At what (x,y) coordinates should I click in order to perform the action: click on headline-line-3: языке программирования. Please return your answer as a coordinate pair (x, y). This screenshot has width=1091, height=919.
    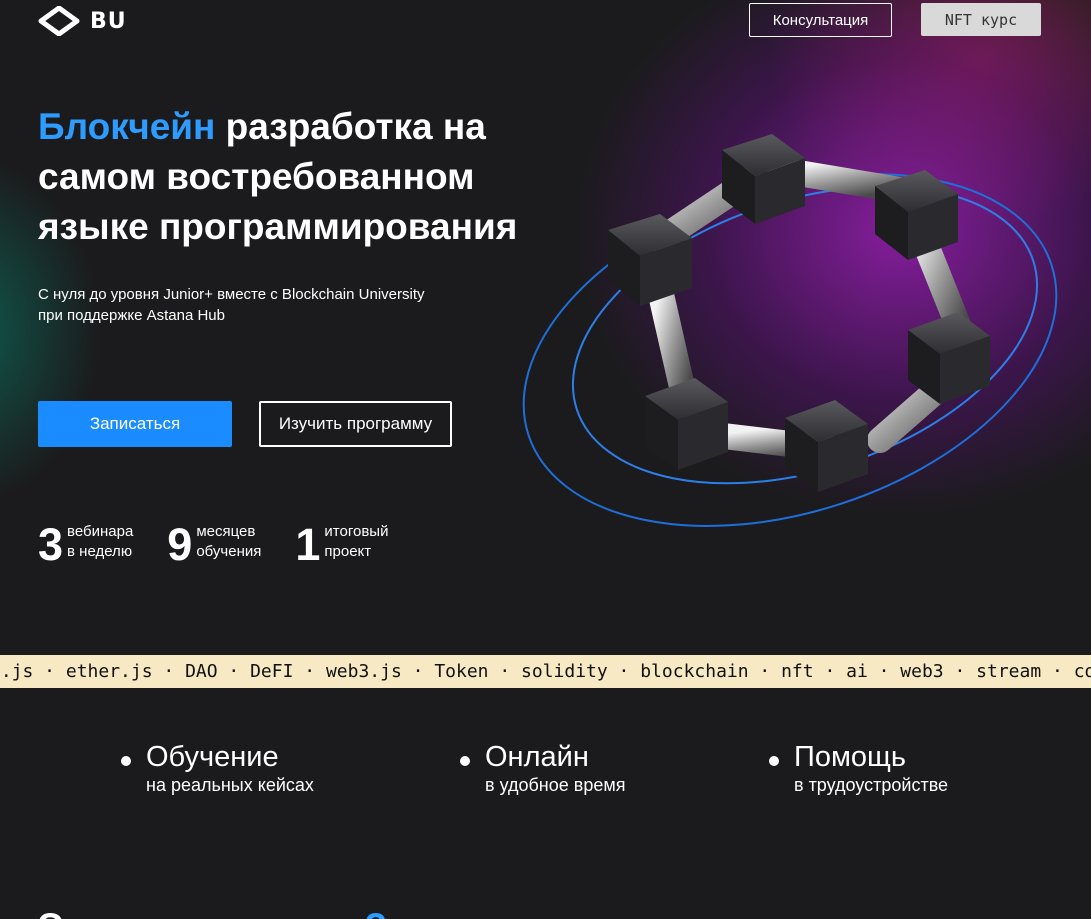
    Looking at the image, I should click on (278, 226).